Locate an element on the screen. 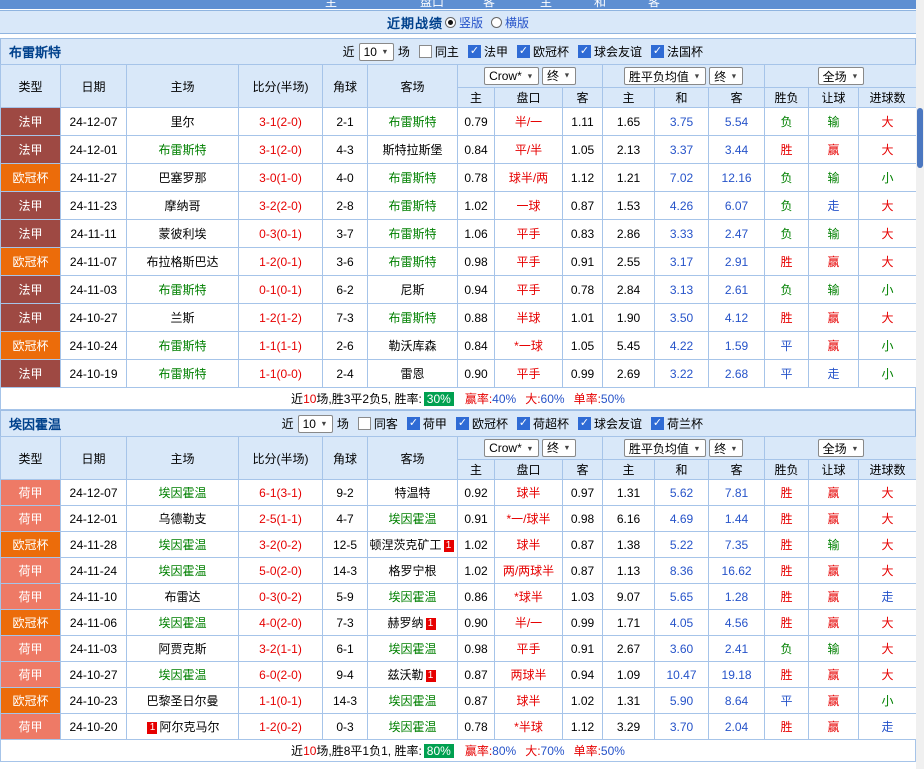 Image resolution: width=924 pixels, height=769 pixels. home-team: 巴黎圣日尔曼 is located at coordinates (182, 700).